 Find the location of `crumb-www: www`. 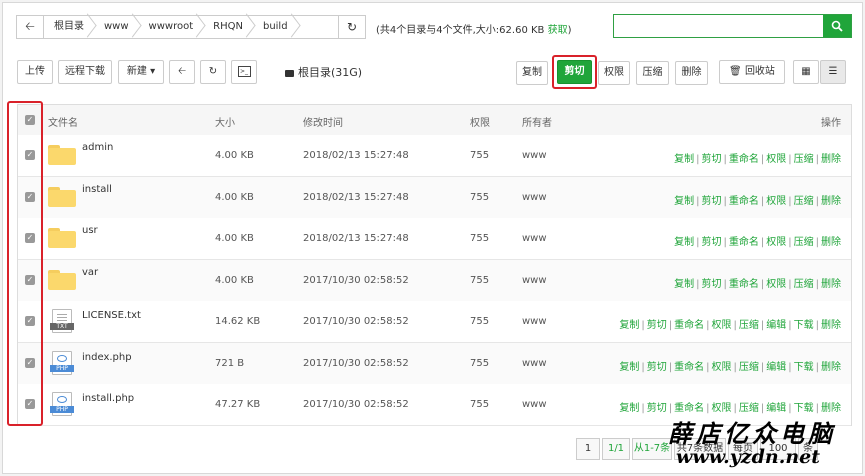

crumb-www: www is located at coordinates (116, 27).